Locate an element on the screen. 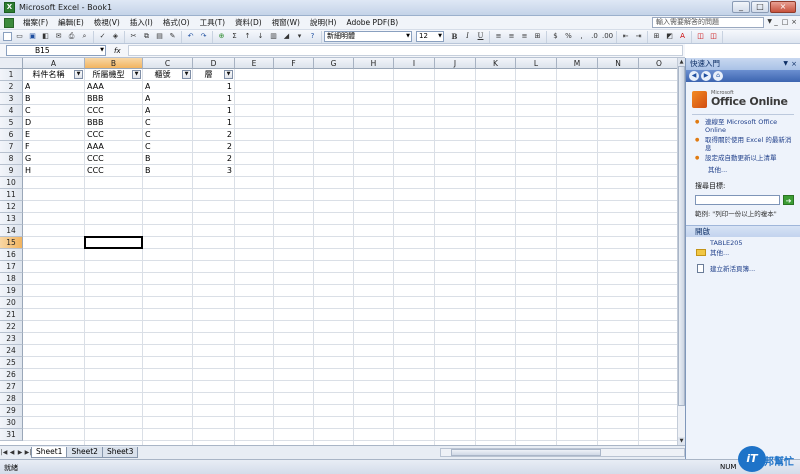  row-header-29: 29 is located at coordinates (11, 411).